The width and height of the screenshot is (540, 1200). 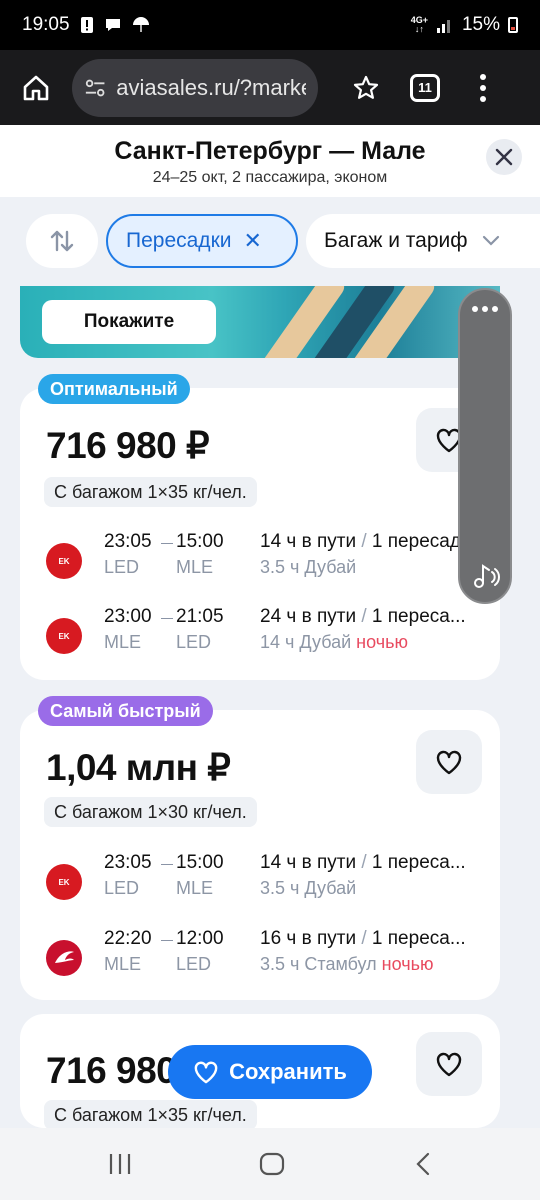 I want to click on bird-icon, so click(x=64, y=957).